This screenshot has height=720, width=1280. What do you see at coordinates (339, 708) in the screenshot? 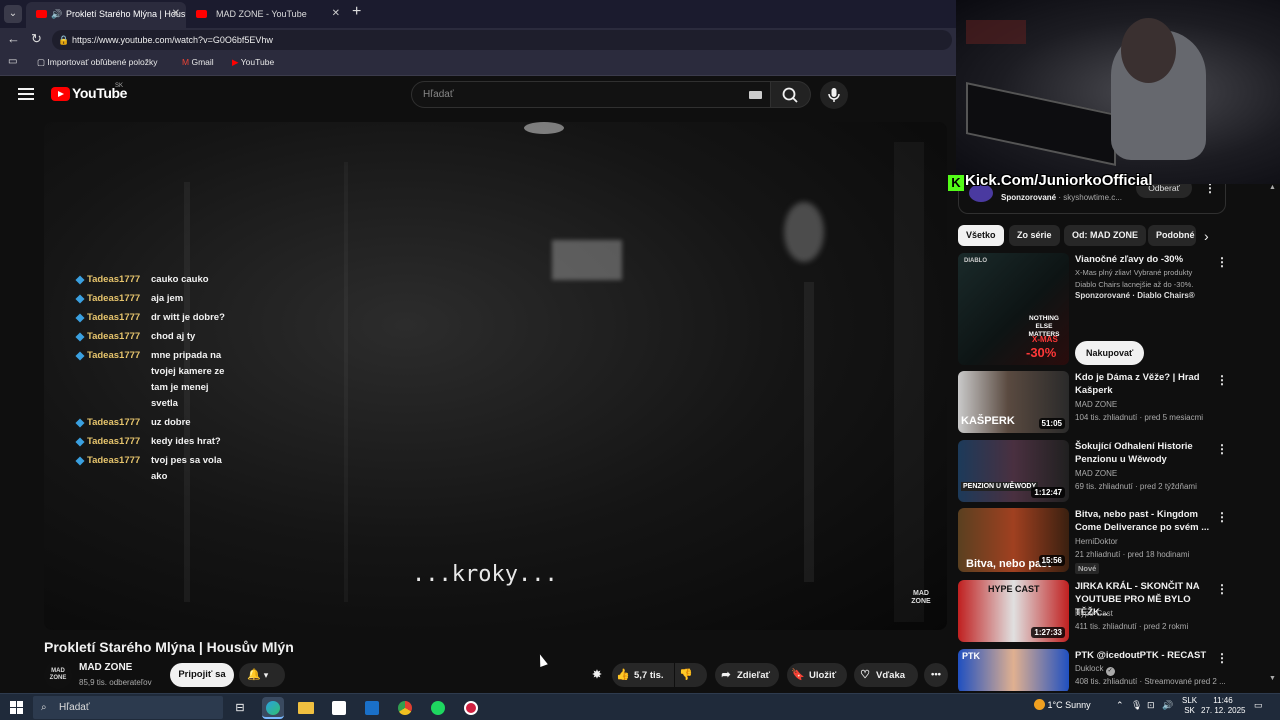
I see `store-icon` at bounding box center [339, 708].